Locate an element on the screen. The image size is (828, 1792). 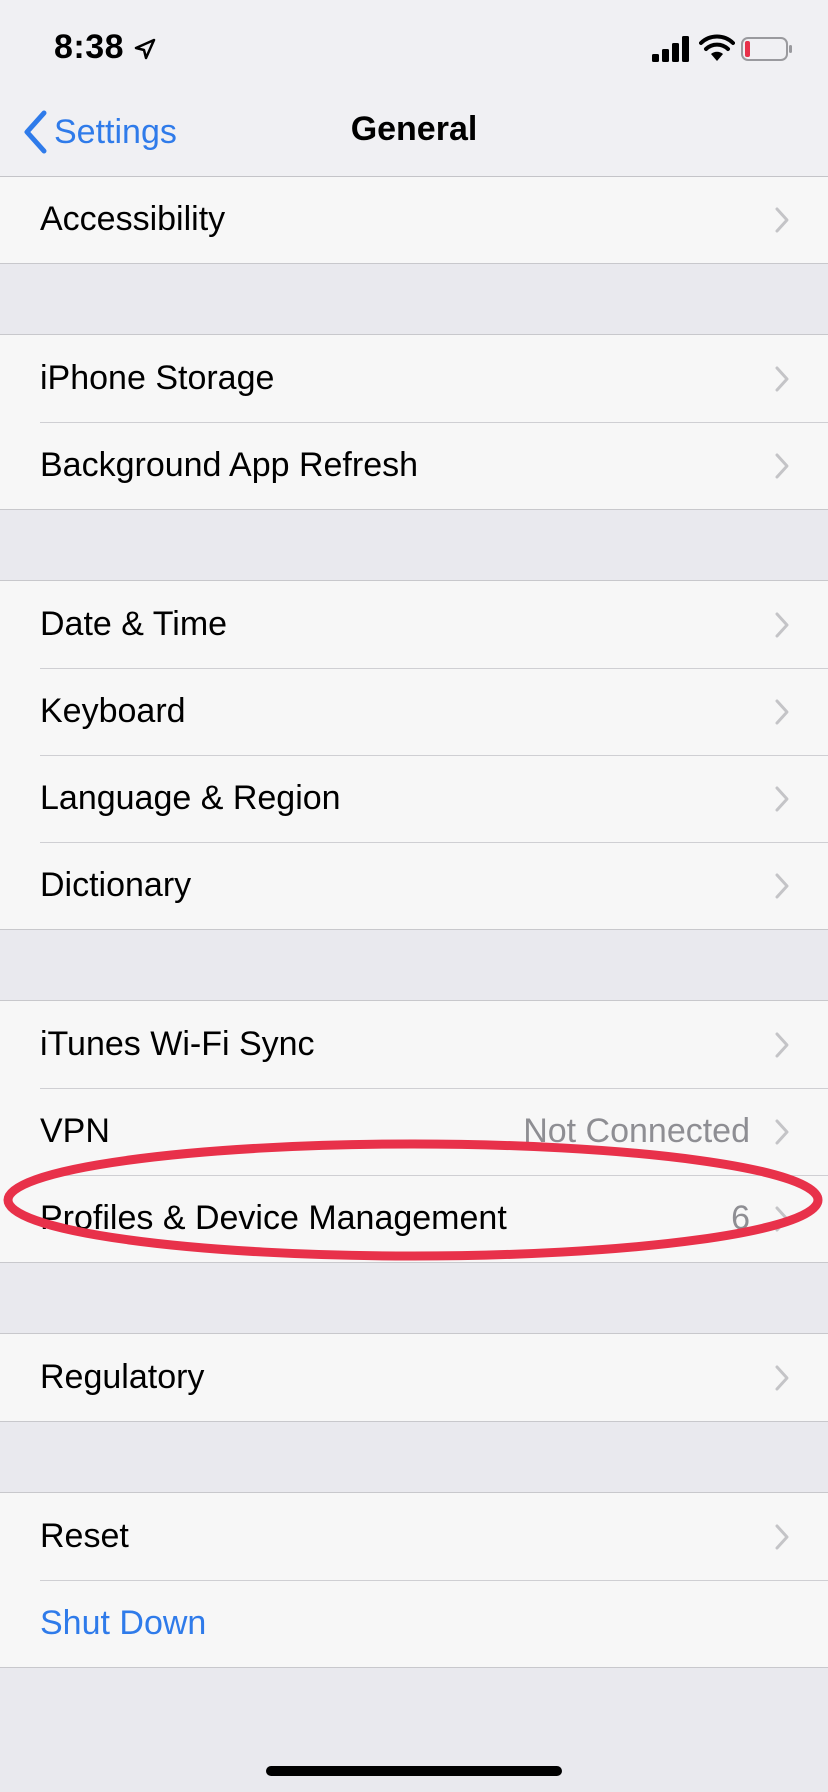
battery-low-icon is located at coordinates (766, 49).